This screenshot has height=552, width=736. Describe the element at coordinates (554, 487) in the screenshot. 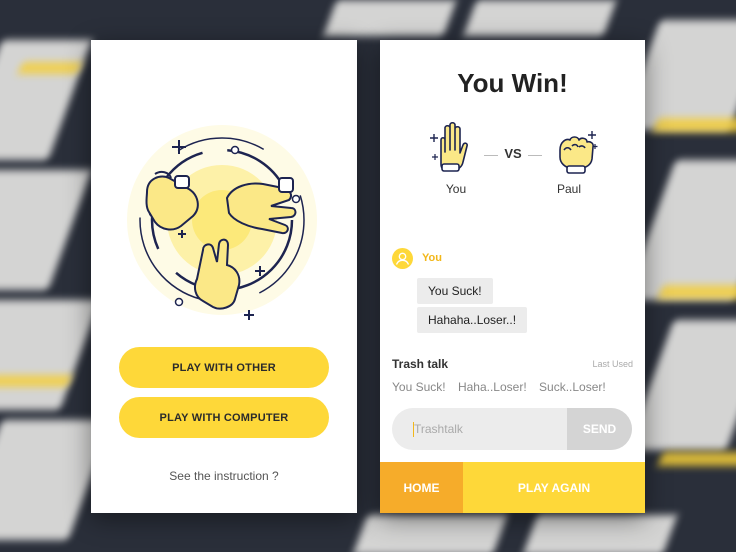

I see `play-again-button: PLAY AGAIN` at that location.